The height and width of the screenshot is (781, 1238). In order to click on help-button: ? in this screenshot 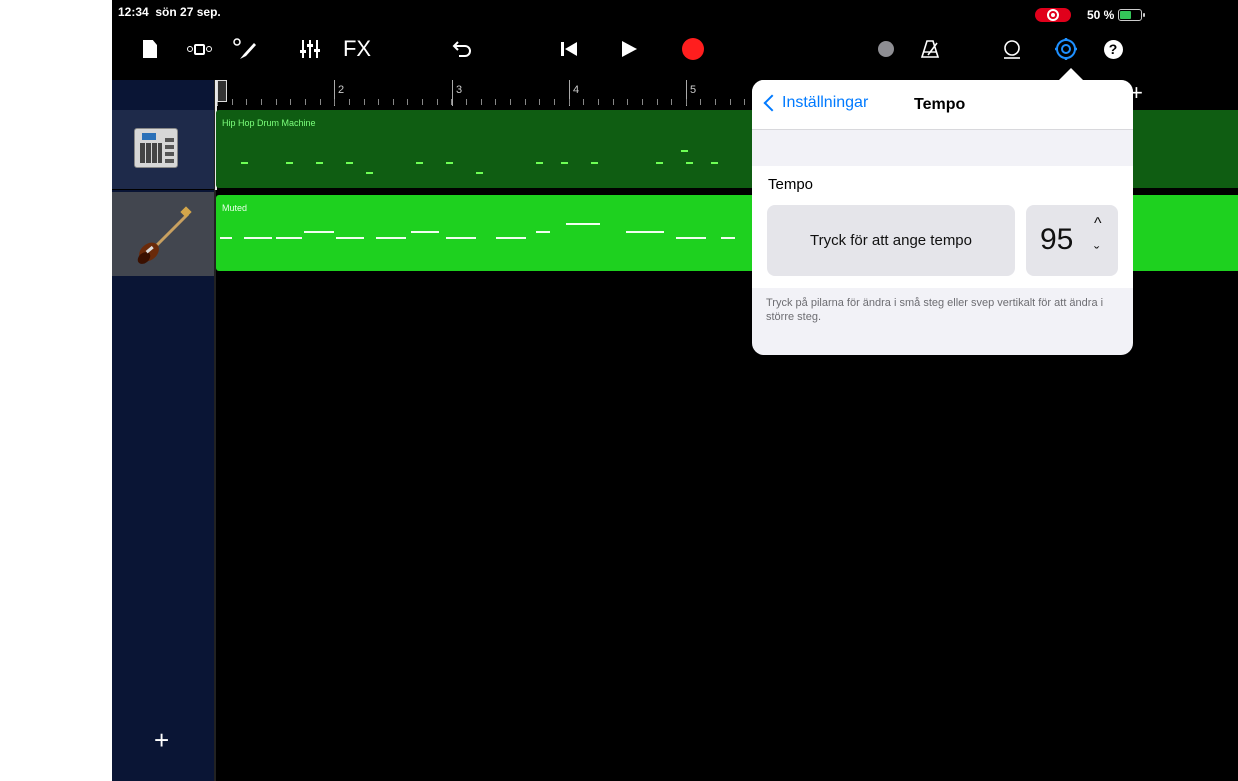, I will do `click(1113, 49)`.